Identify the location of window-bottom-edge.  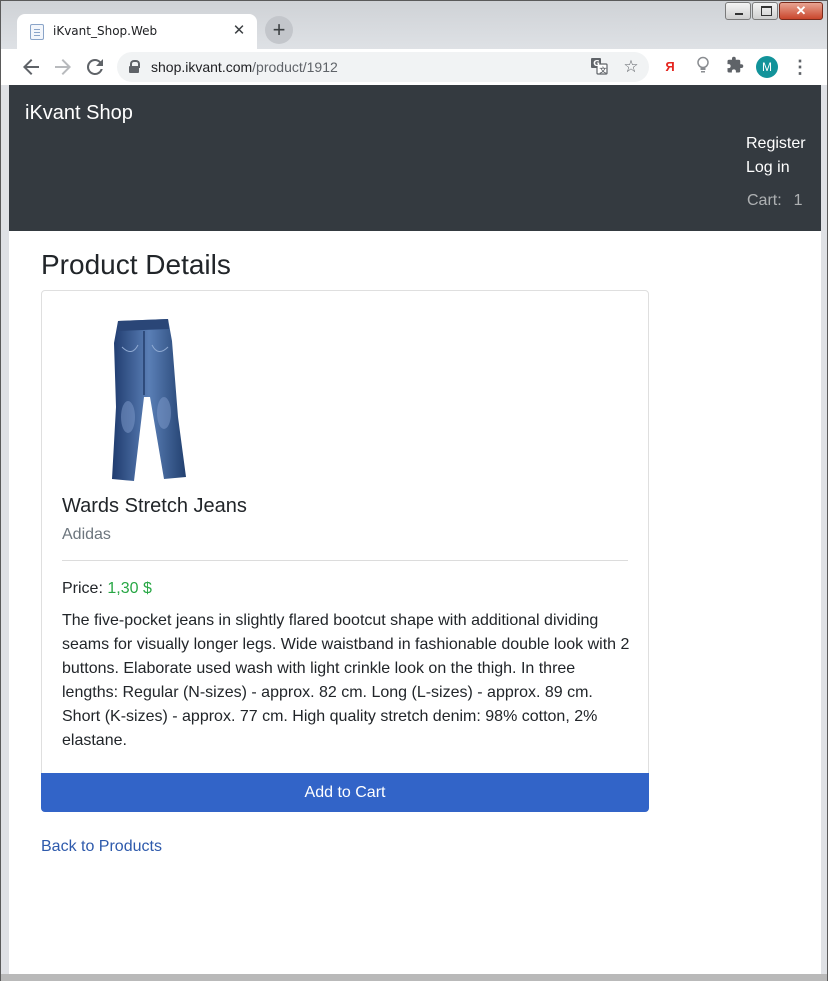
(414, 977).